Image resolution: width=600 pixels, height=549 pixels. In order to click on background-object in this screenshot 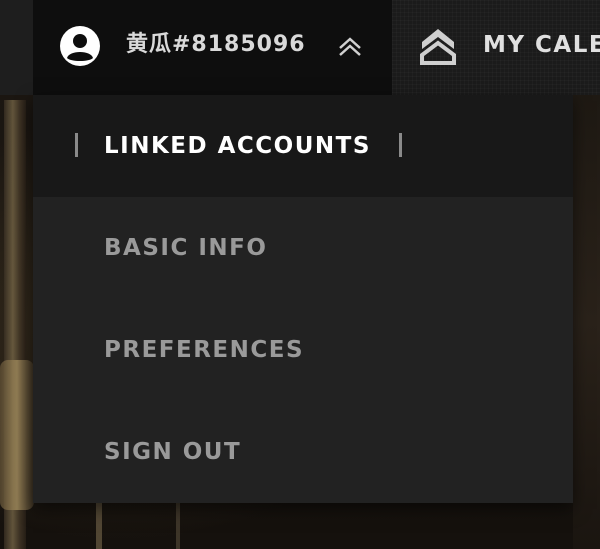, I will do `click(17, 435)`.